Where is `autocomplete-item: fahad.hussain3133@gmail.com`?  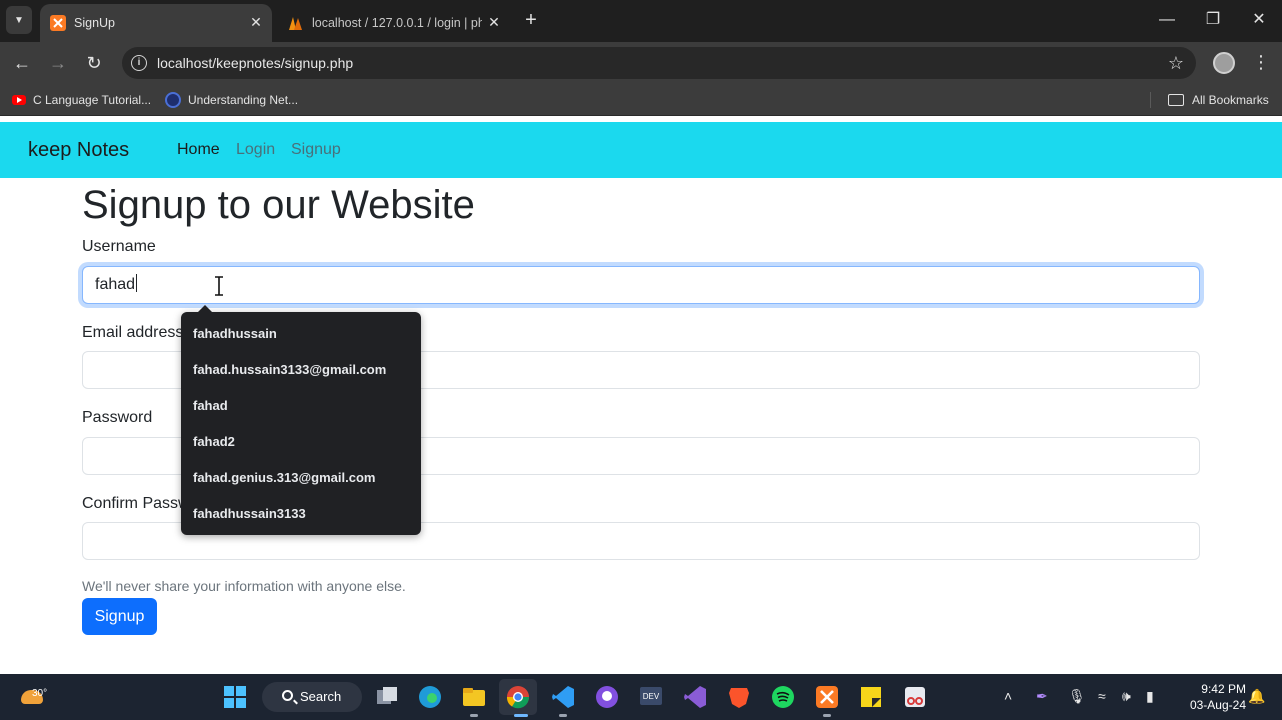 autocomplete-item: fahad.hussain3133@gmail.com is located at coordinates (301, 370).